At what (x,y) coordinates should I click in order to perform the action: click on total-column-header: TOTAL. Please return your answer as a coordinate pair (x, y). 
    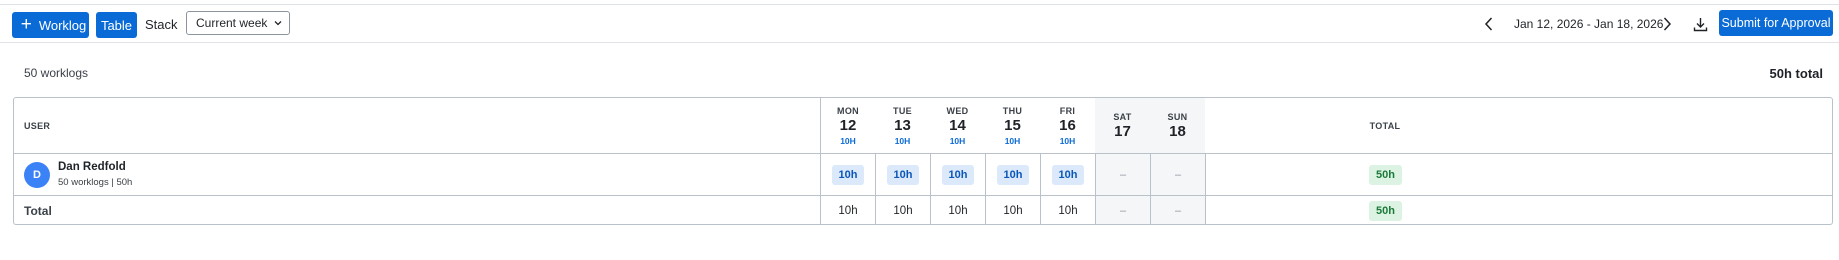
    Looking at the image, I should click on (1385, 125).